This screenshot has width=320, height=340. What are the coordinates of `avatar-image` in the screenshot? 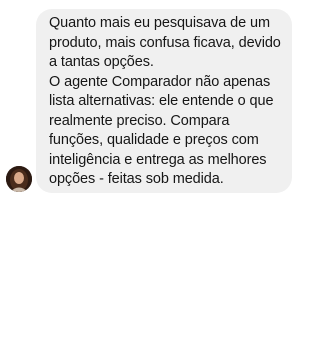 It's located at (19, 179).